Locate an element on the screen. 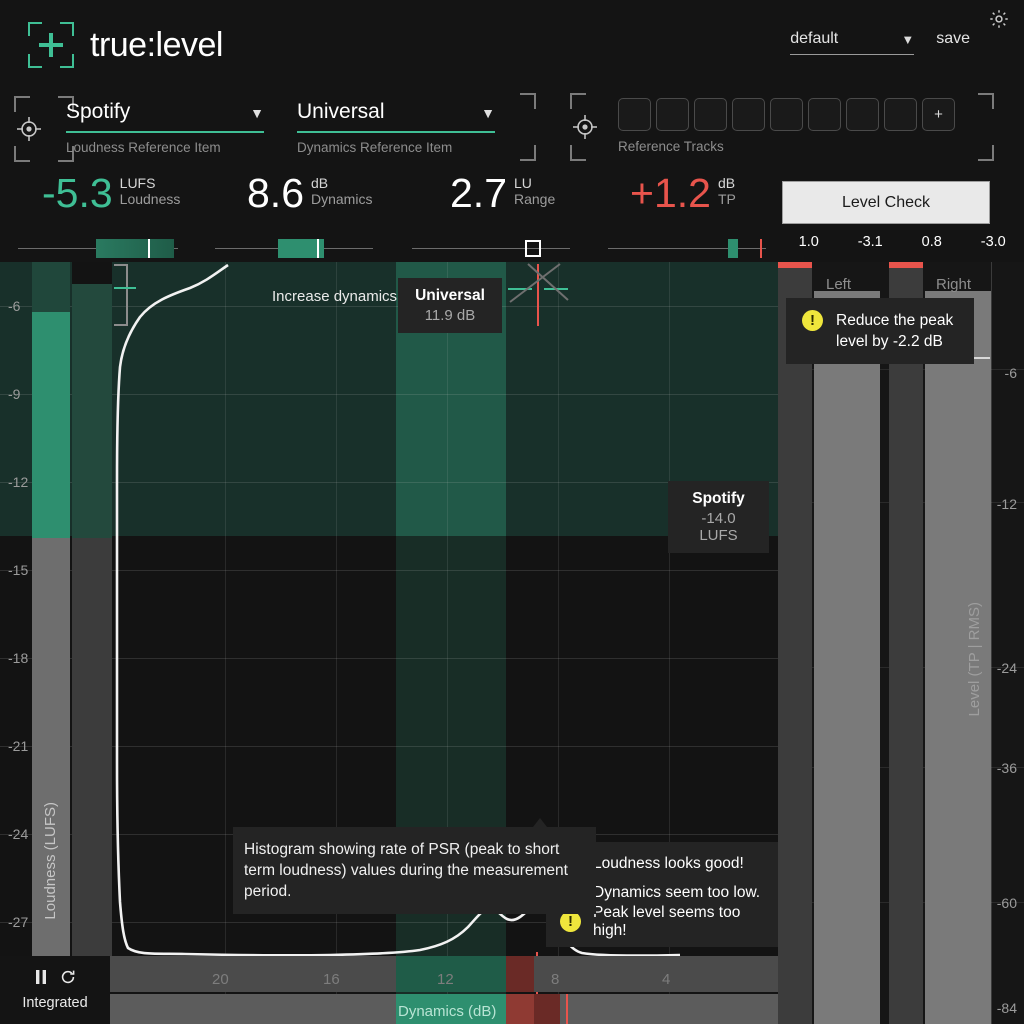 The image size is (1024, 1024). dynamics-name: Dynamics is located at coordinates (342, 199).